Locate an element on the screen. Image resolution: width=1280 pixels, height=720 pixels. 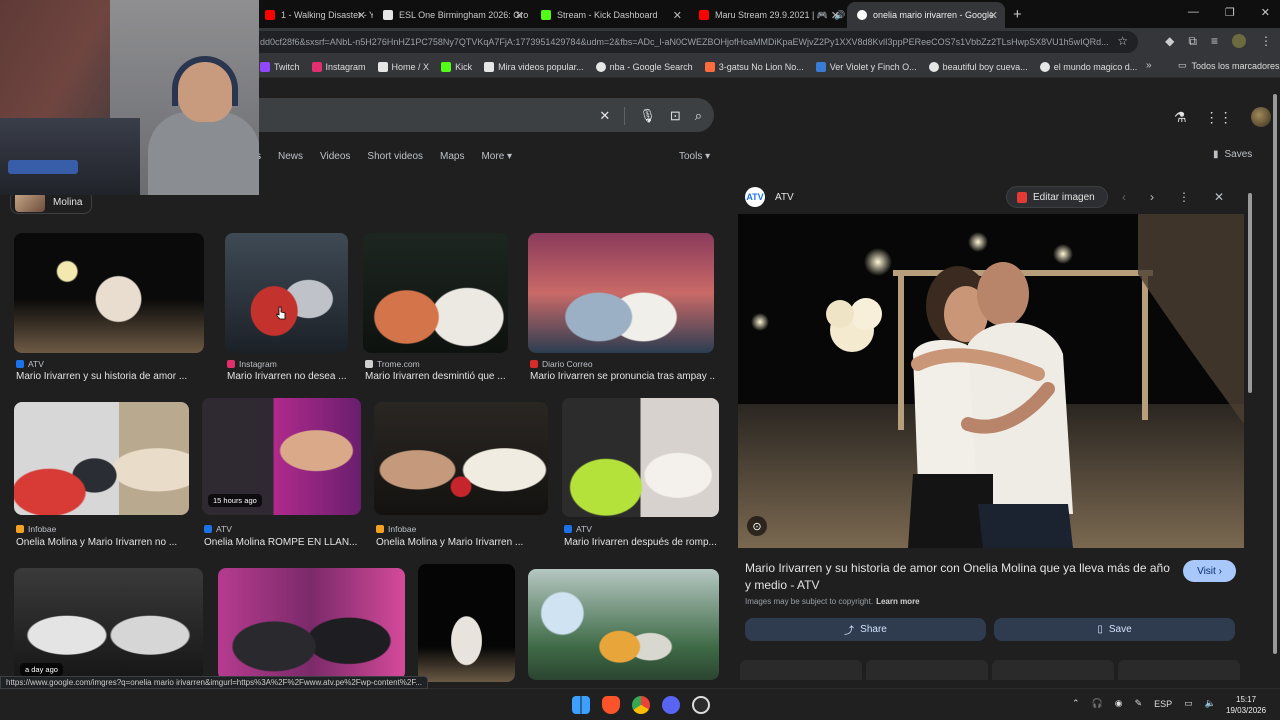
new-tab-button: + is located at coordinates (1017, 14).